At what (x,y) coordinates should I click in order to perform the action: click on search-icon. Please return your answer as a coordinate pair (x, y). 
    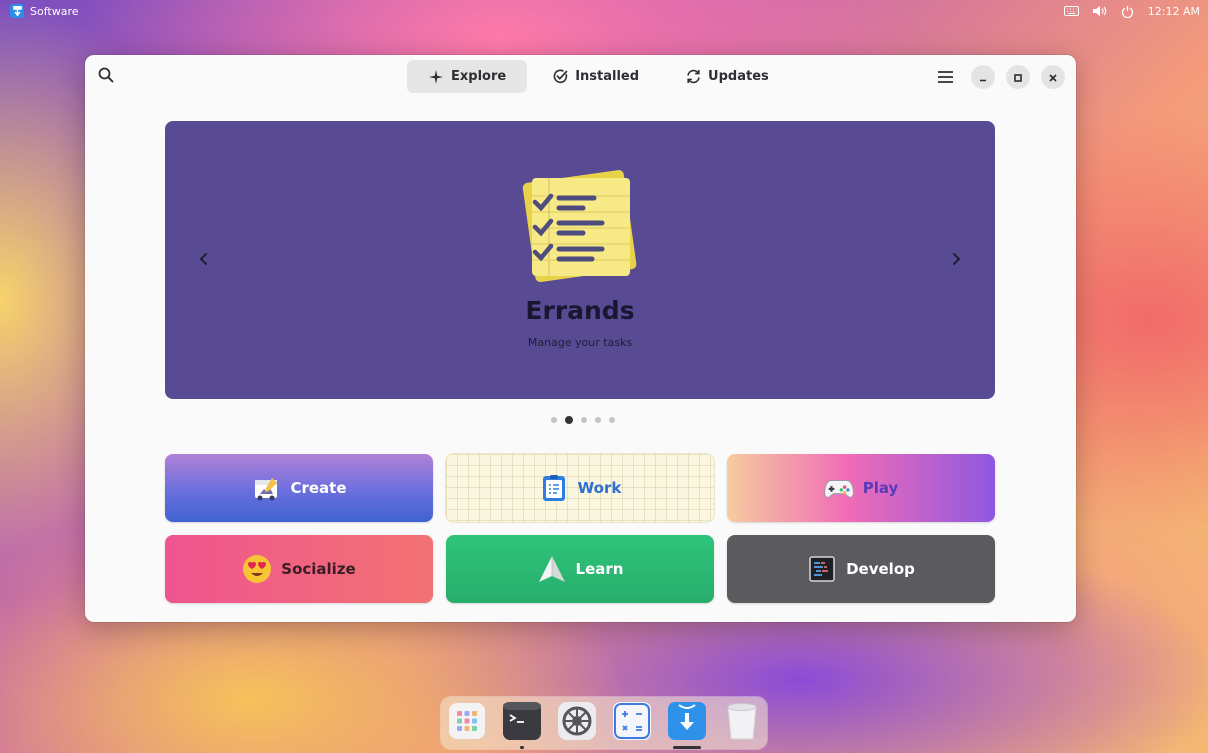
    Looking at the image, I should click on (106, 77).